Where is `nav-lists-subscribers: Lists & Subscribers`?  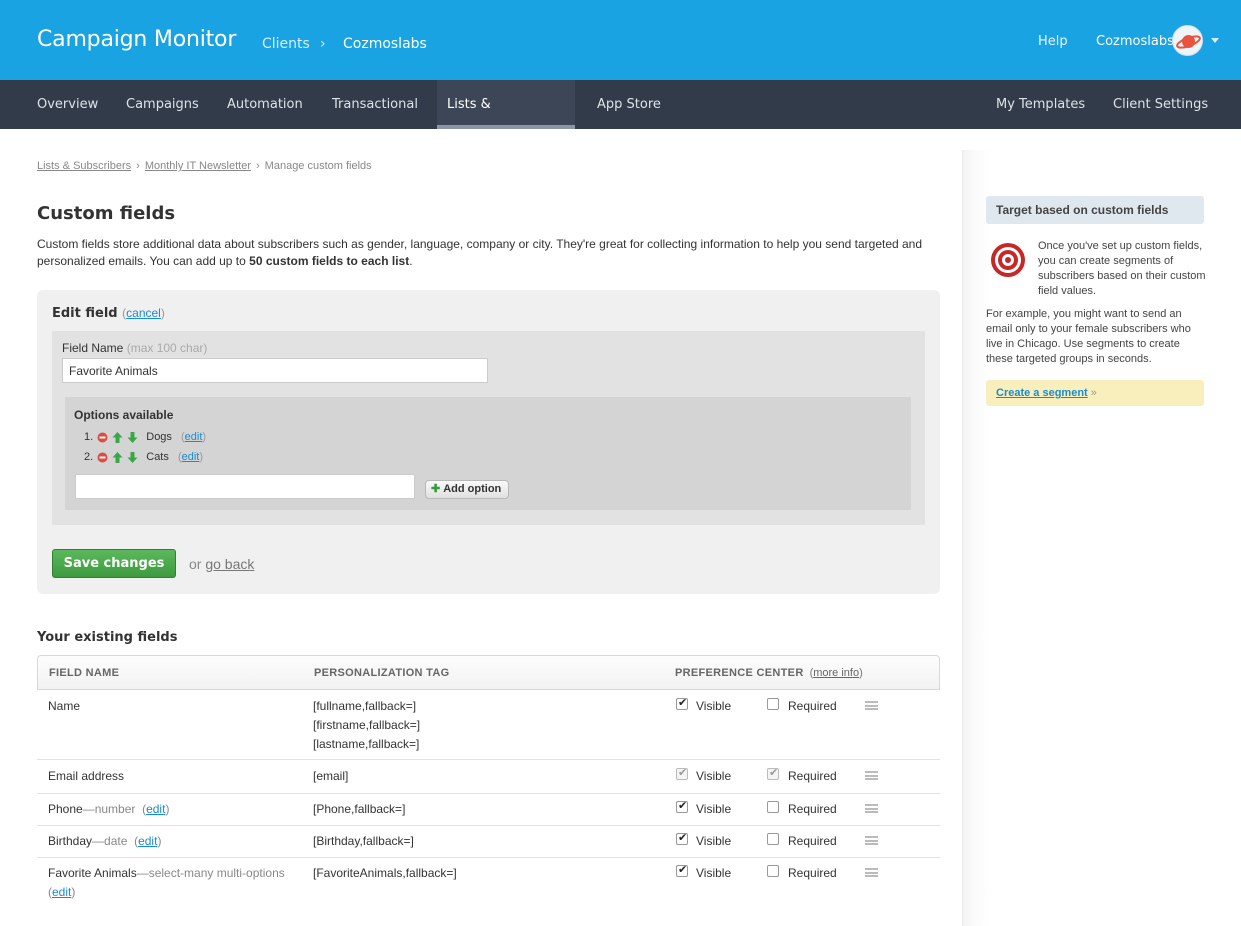
nav-lists-subscribers: Lists & Subscribers is located at coordinates (506, 120).